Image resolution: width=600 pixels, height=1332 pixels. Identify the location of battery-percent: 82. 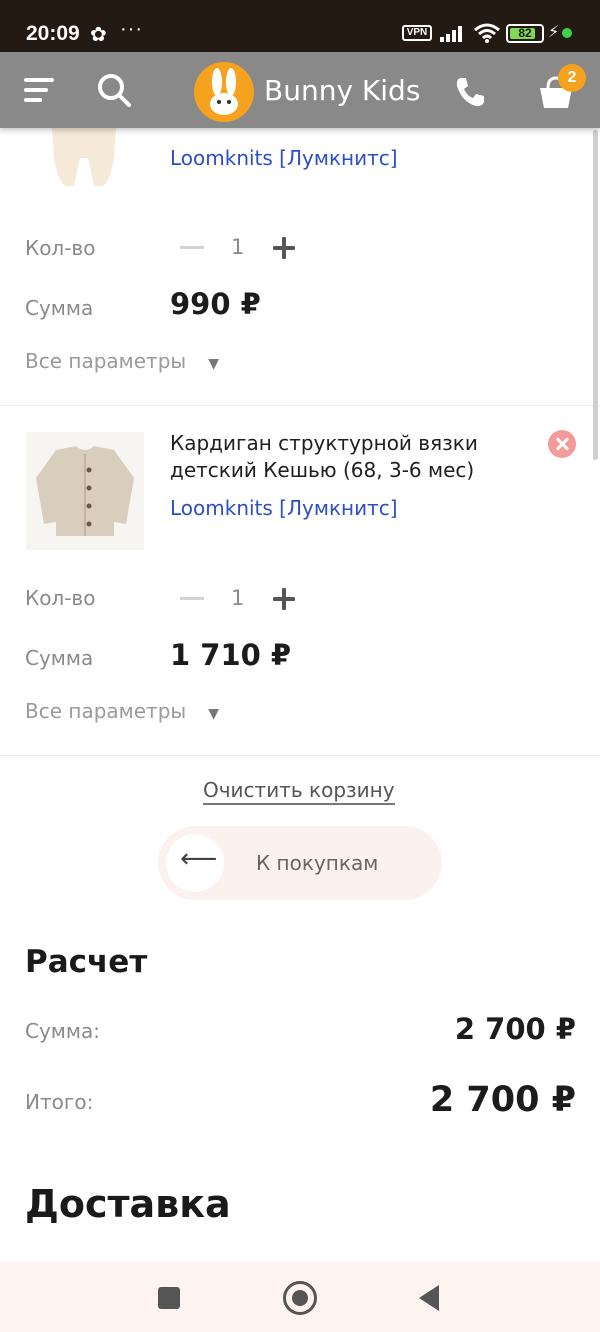
(525, 33).